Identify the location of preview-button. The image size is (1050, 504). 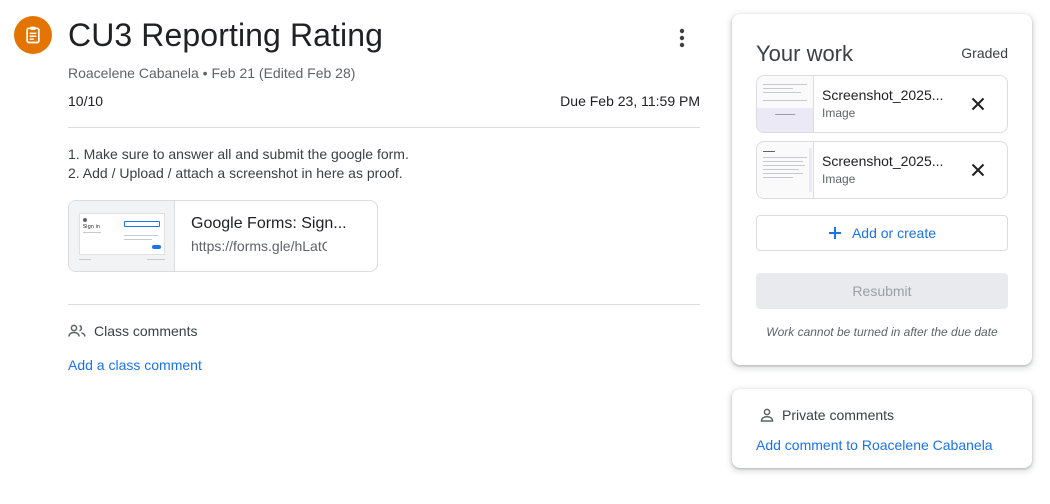
(156, 247).